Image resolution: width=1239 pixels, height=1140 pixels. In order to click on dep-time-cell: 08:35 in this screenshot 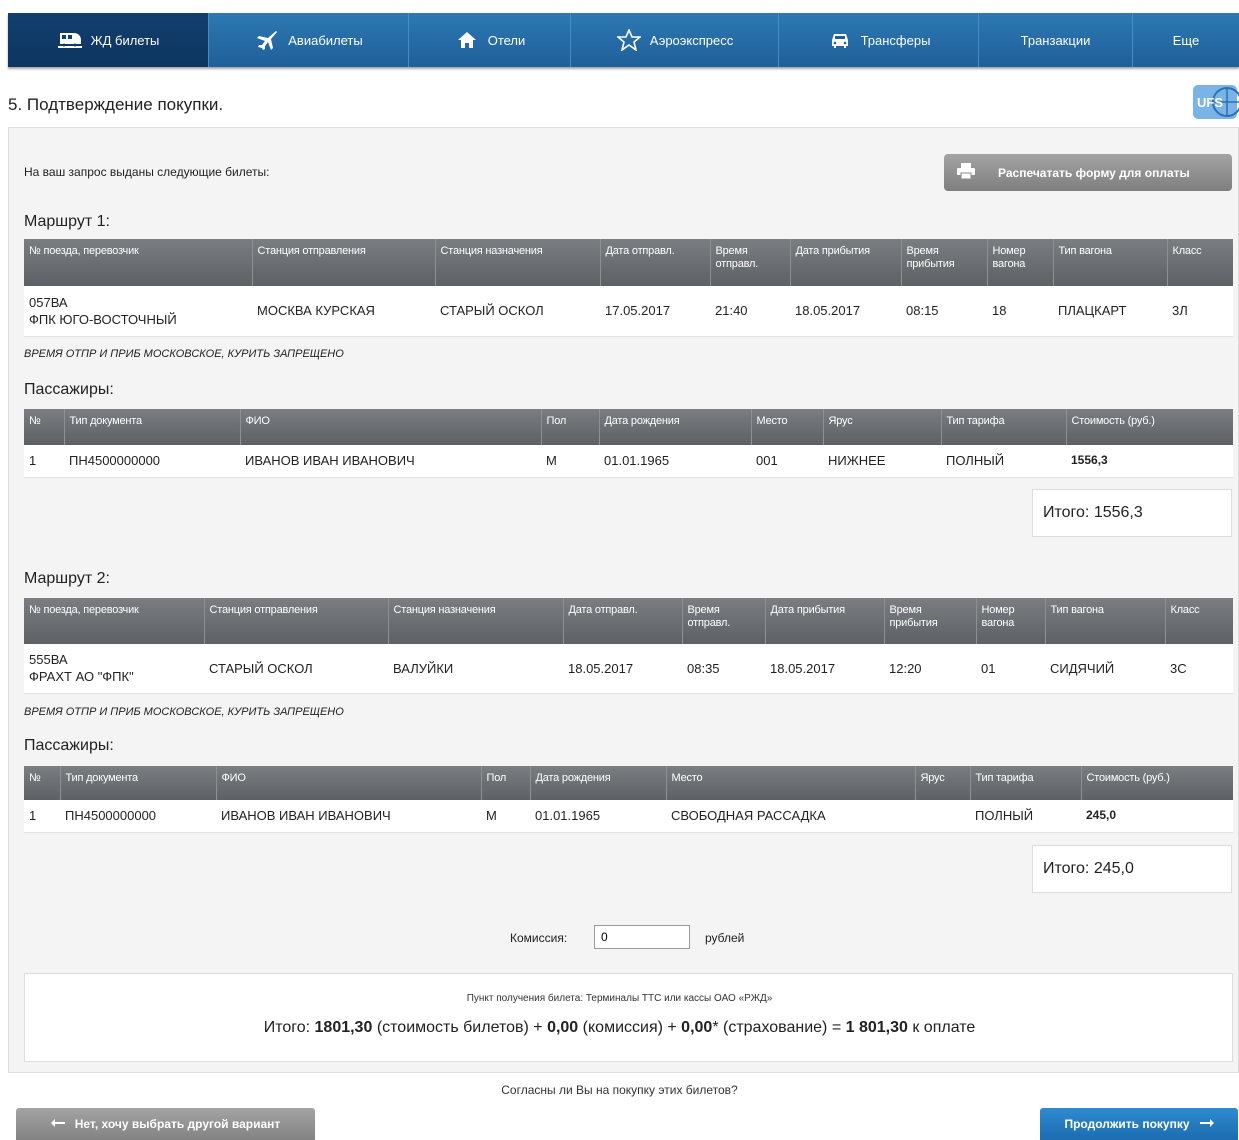, I will do `click(723, 669)`.